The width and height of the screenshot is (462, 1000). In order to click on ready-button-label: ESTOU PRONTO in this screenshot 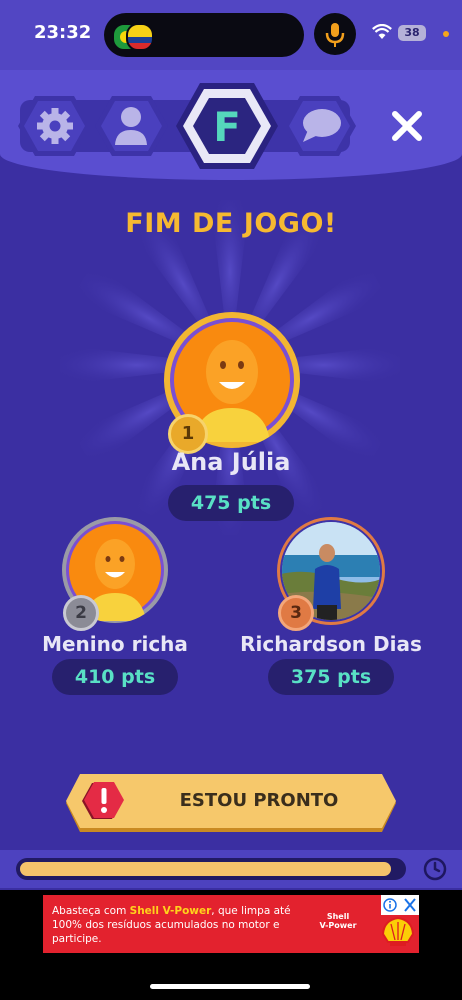, I will do `click(259, 800)`.